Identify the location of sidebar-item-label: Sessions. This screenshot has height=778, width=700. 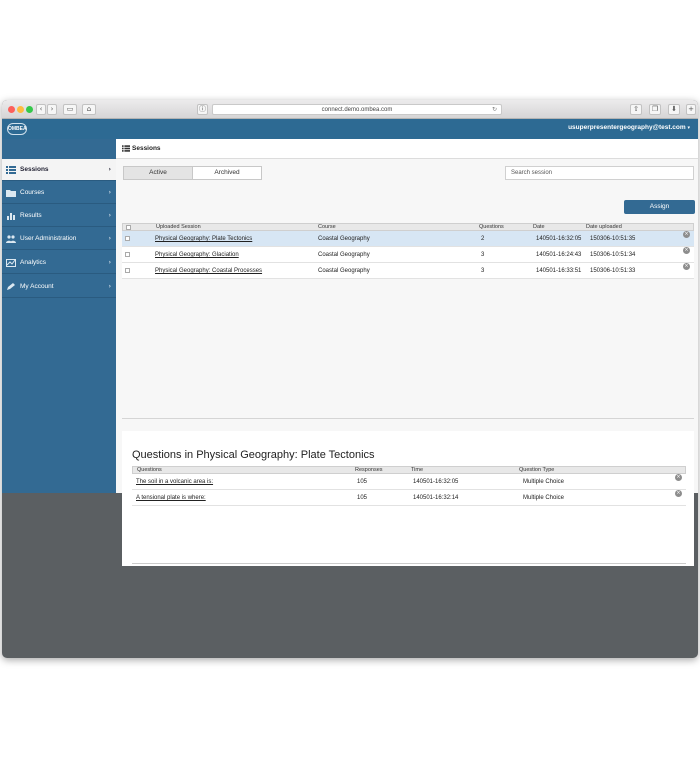
(34, 169).